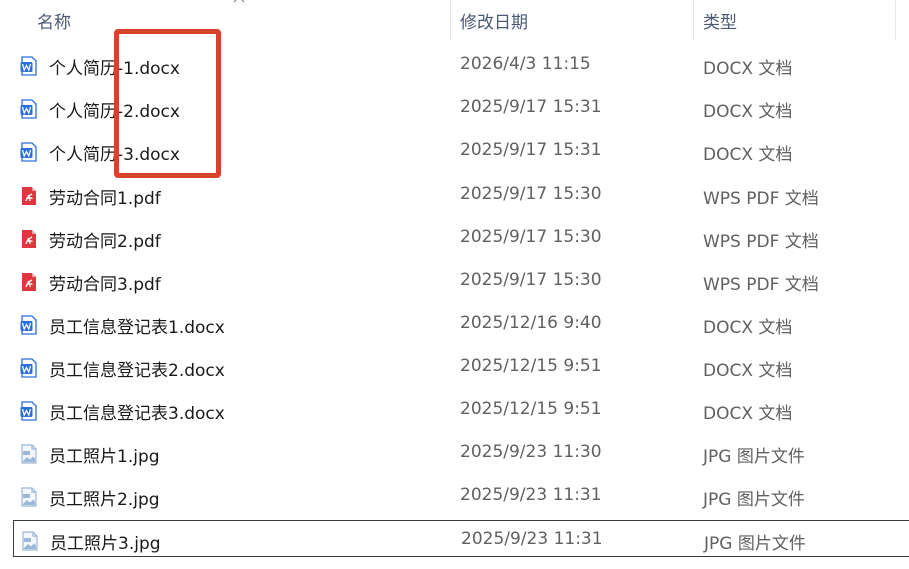 The height and width of the screenshot is (569, 909). Describe the element at coordinates (104, 500) in the screenshot. I see `file-name: 员工照片2.jpg` at that location.